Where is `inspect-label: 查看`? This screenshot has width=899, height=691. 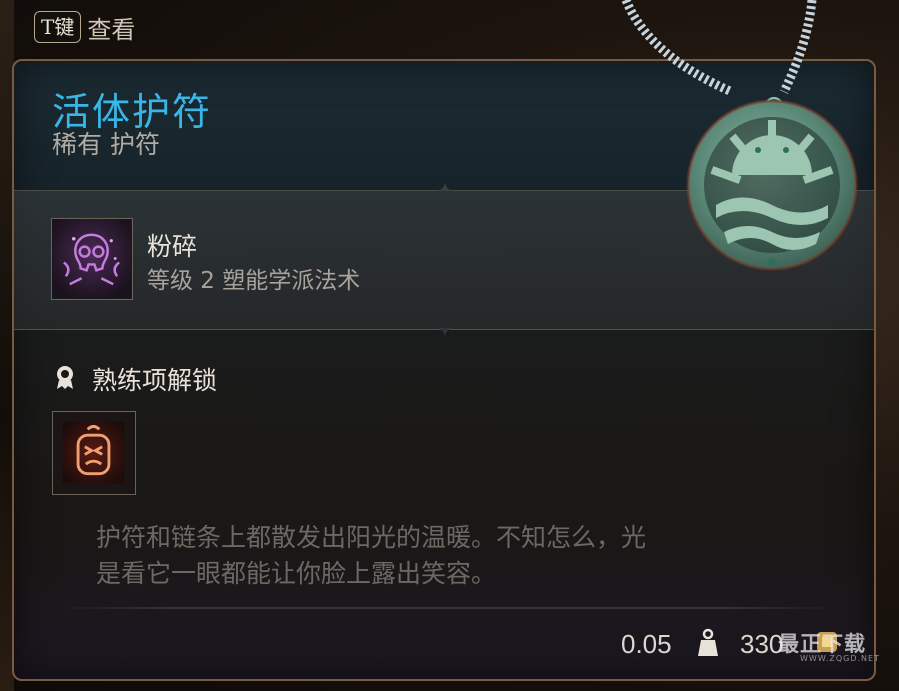
inspect-label: 查看 is located at coordinates (111, 29).